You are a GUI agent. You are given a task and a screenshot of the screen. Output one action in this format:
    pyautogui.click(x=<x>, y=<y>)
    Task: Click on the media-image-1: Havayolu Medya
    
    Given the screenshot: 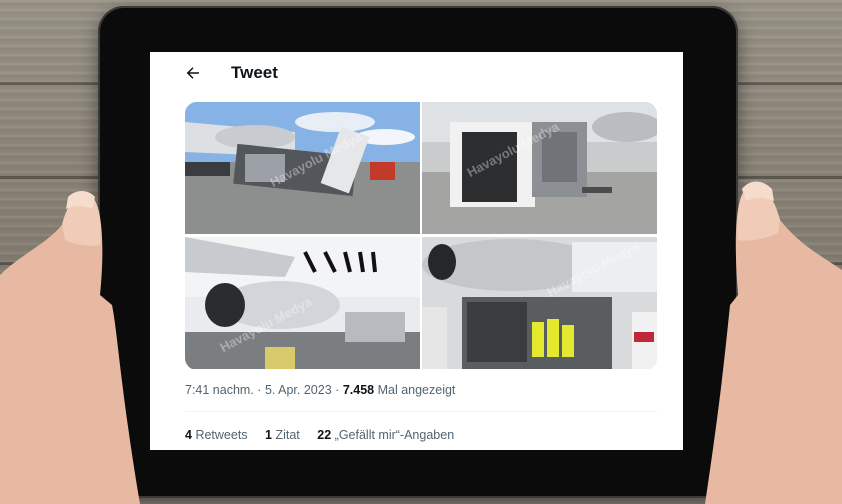 What is the action you would take?
    pyautogui.click(x=302, y=168)
    